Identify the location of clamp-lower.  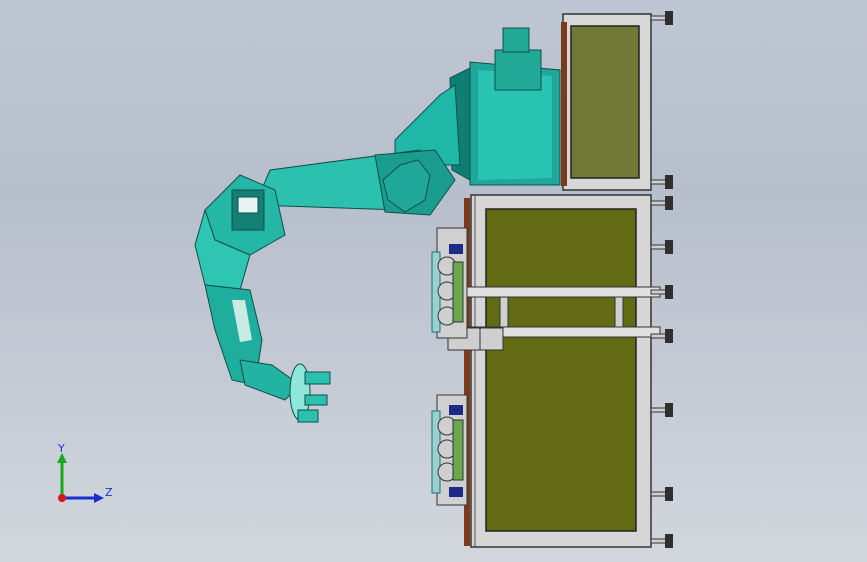
(449, 450).